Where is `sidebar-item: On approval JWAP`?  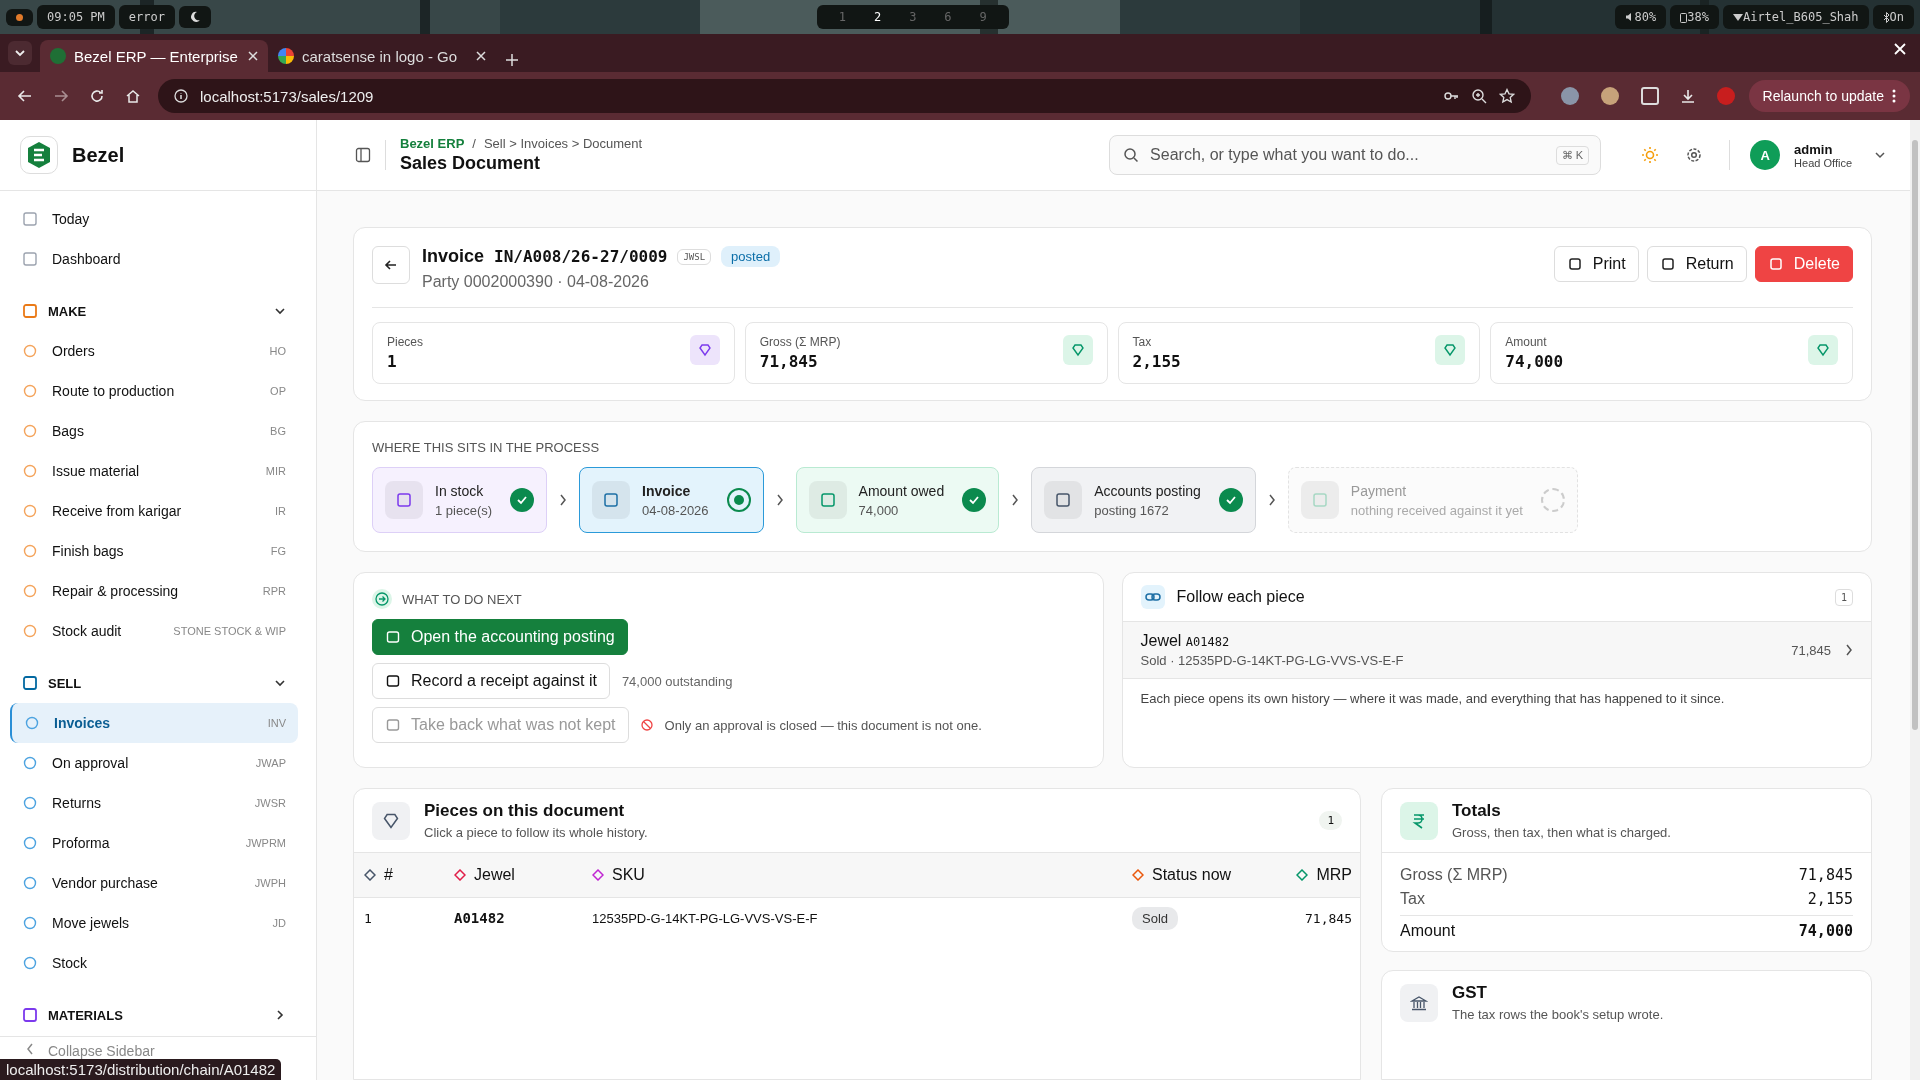 sidebar-item: On approval JWAP is located at coordinates (154, 763).